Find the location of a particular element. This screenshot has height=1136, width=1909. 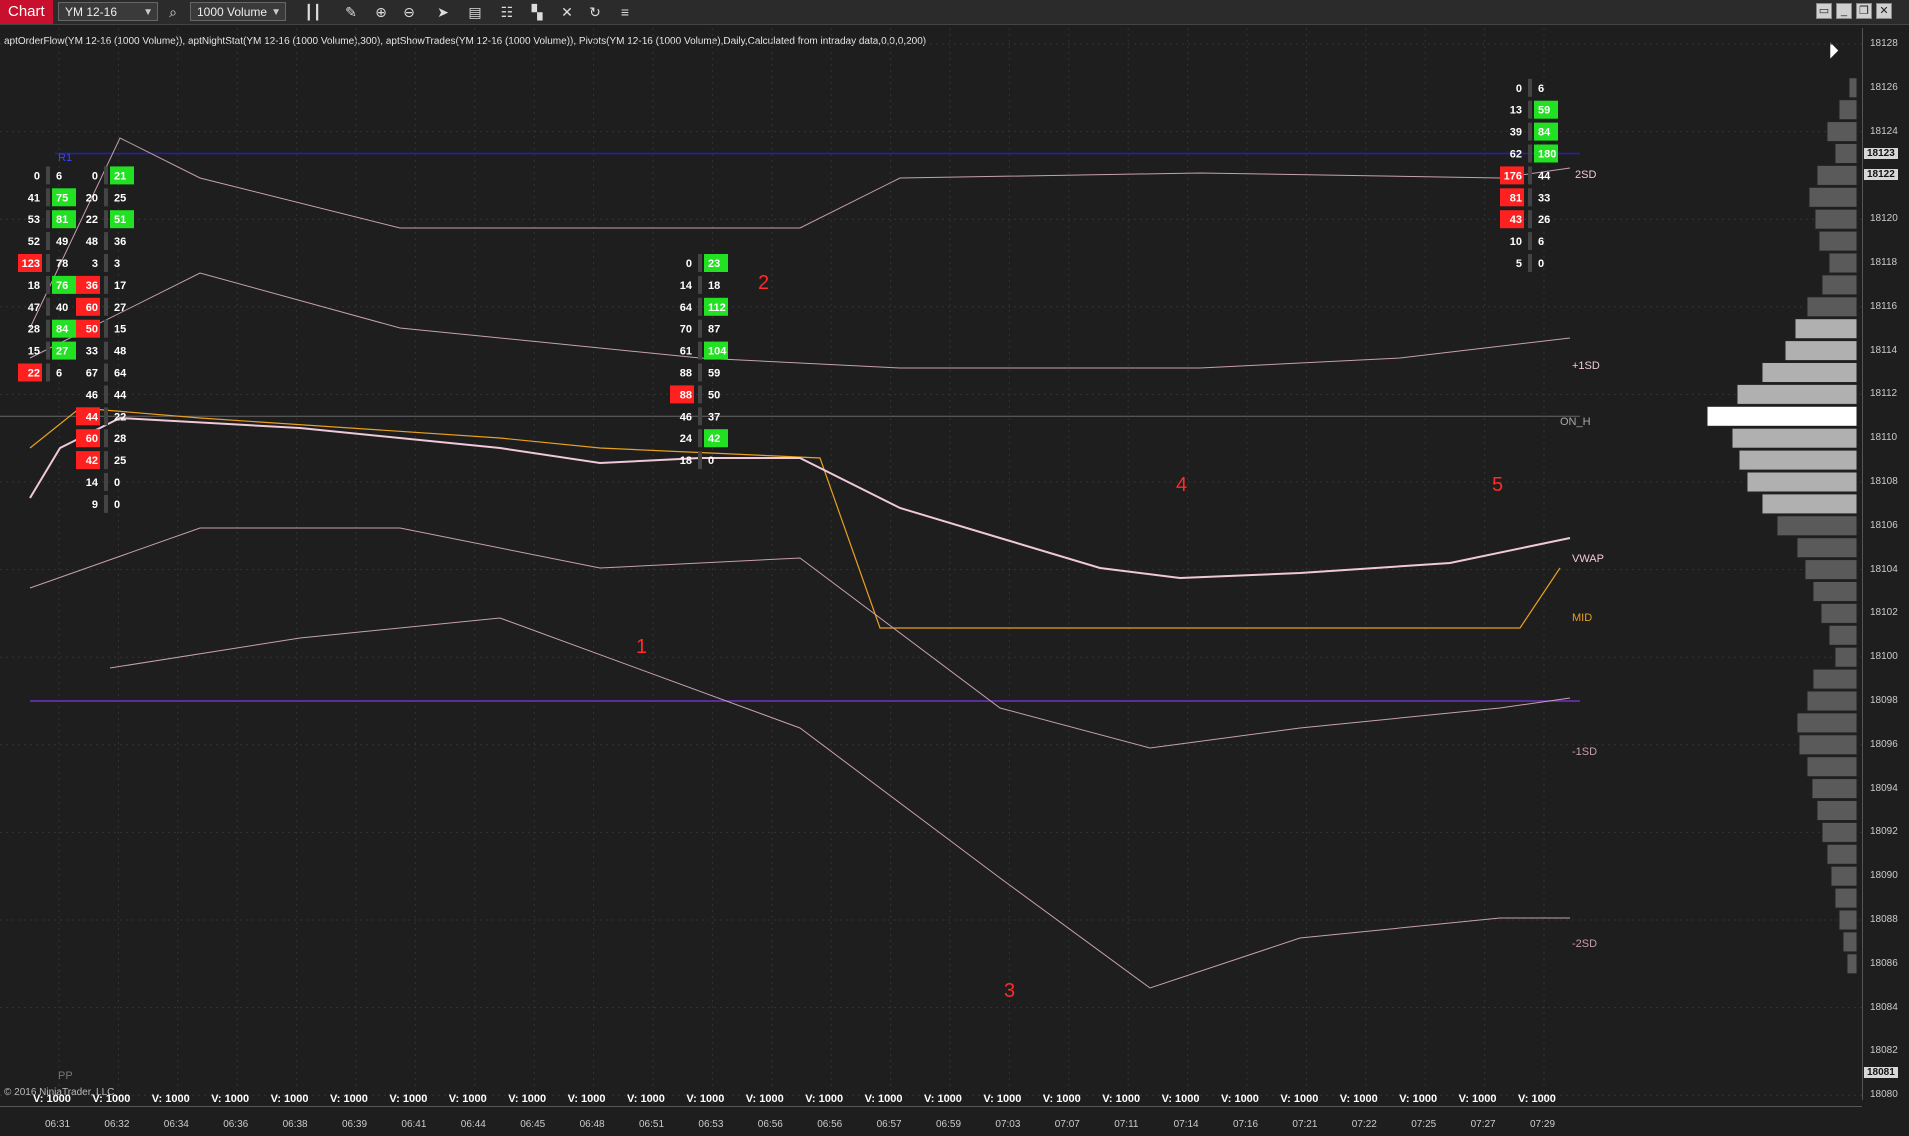

annotation-1: 1 is located at coordinates (642, 647).